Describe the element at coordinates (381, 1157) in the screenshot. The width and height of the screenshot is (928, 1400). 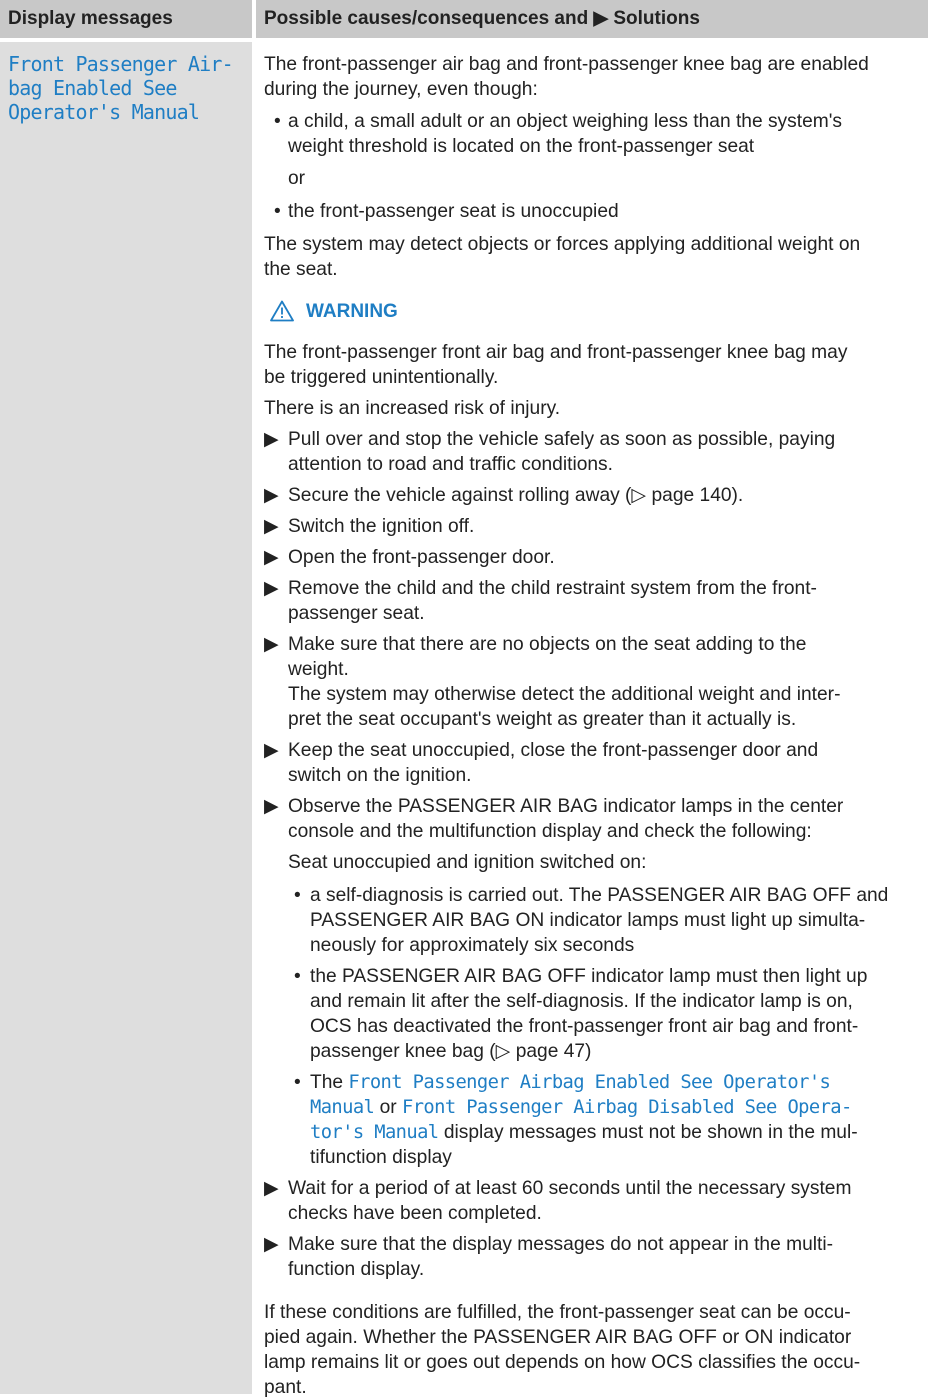
I see `sub-item-text: tifunction display` at that location.